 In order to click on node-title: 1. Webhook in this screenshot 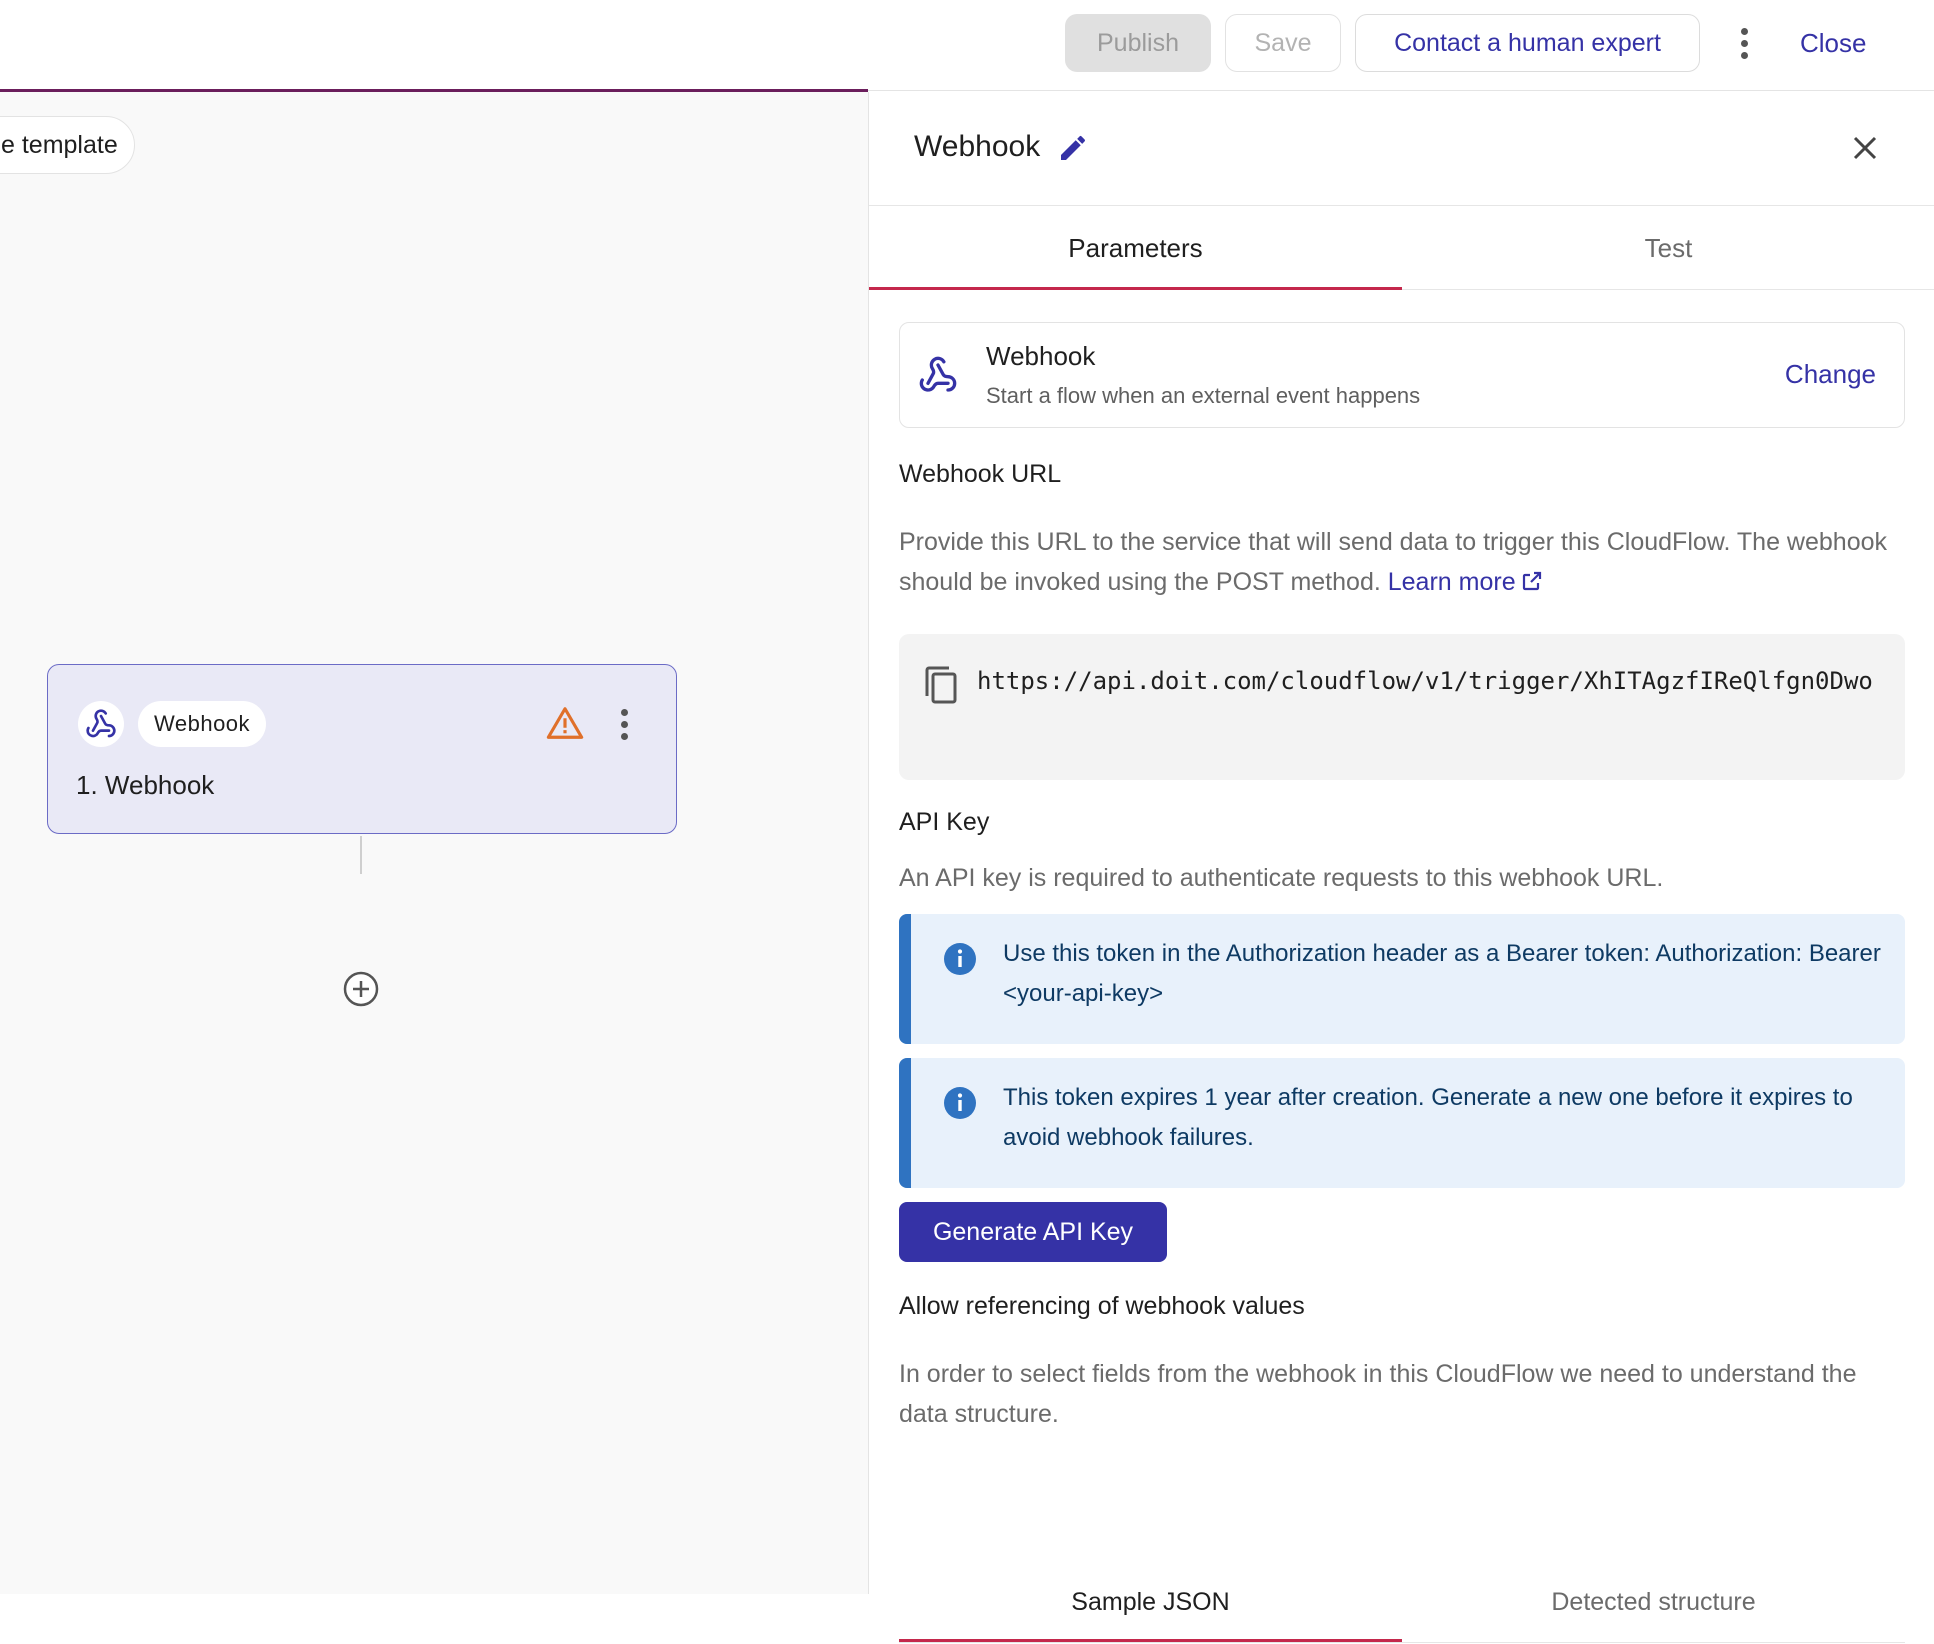, I will do `click(145, 785)`.